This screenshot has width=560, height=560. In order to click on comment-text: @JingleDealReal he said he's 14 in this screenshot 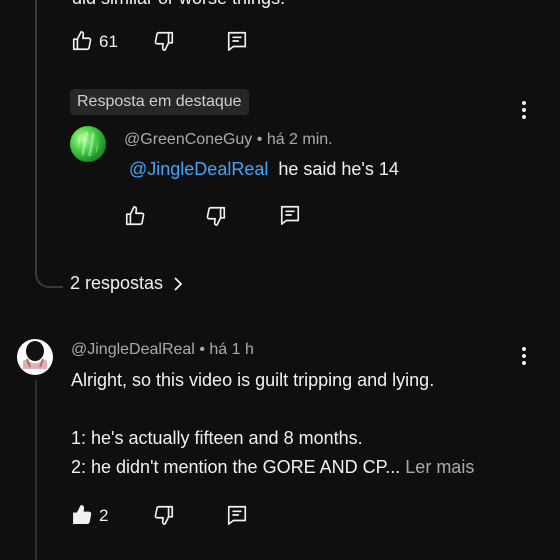, I will do `click(264, 169)`.